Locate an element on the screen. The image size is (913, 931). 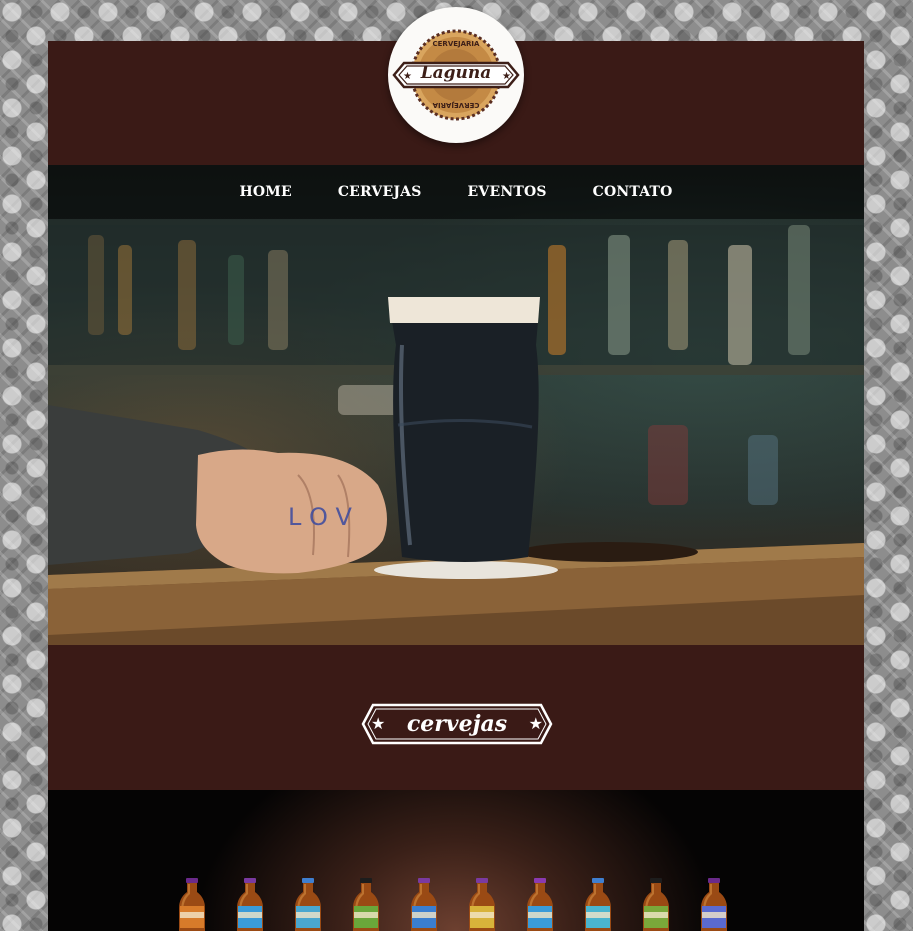
nav-contato: CONTATO is located at coordinates (633, 192).